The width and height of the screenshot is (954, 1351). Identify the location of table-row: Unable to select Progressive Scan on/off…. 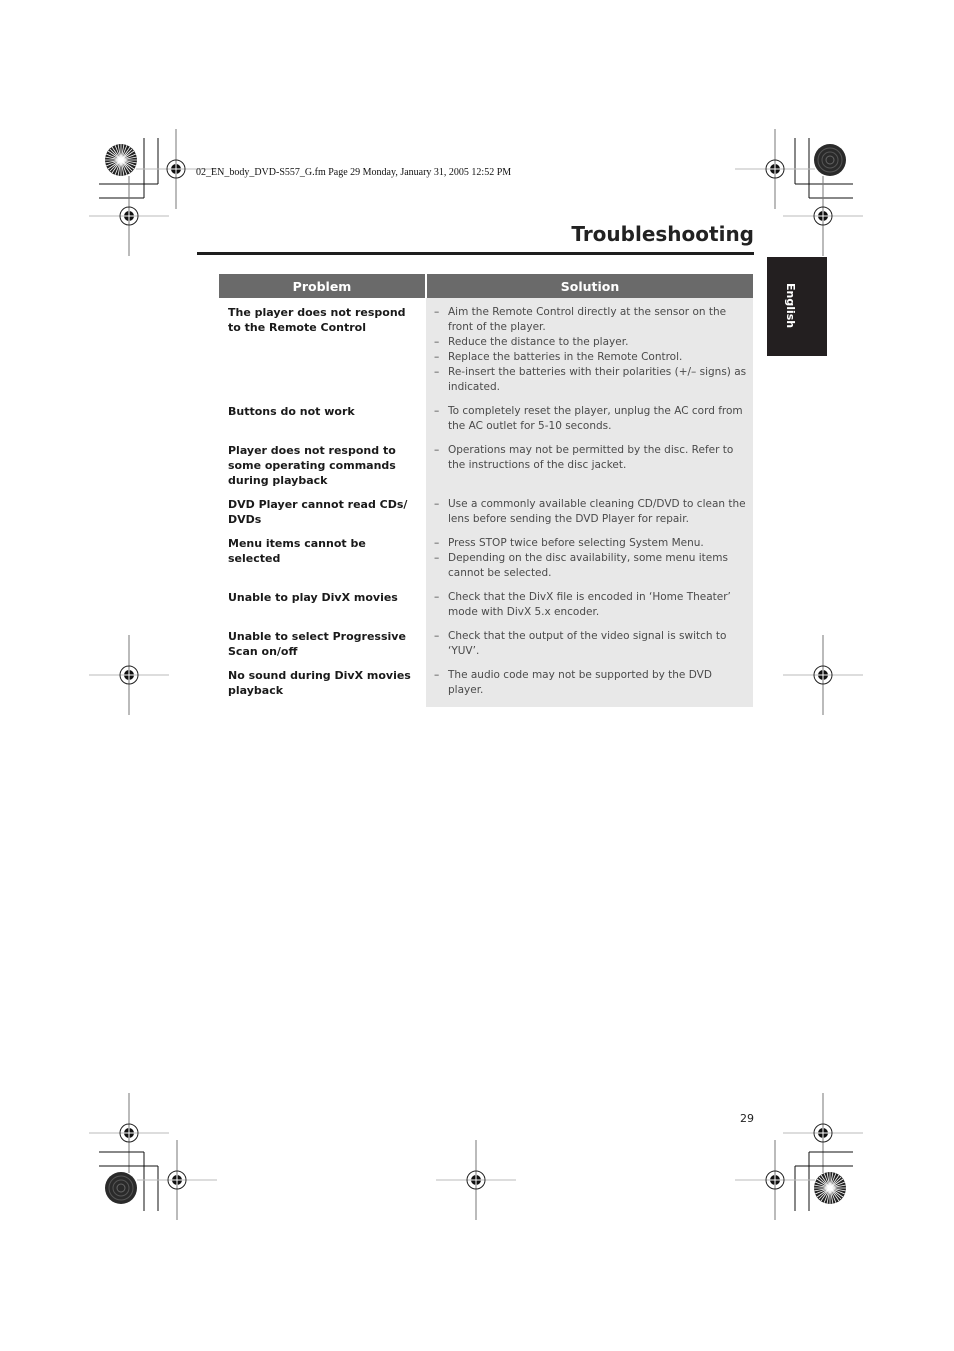
(486, 648).